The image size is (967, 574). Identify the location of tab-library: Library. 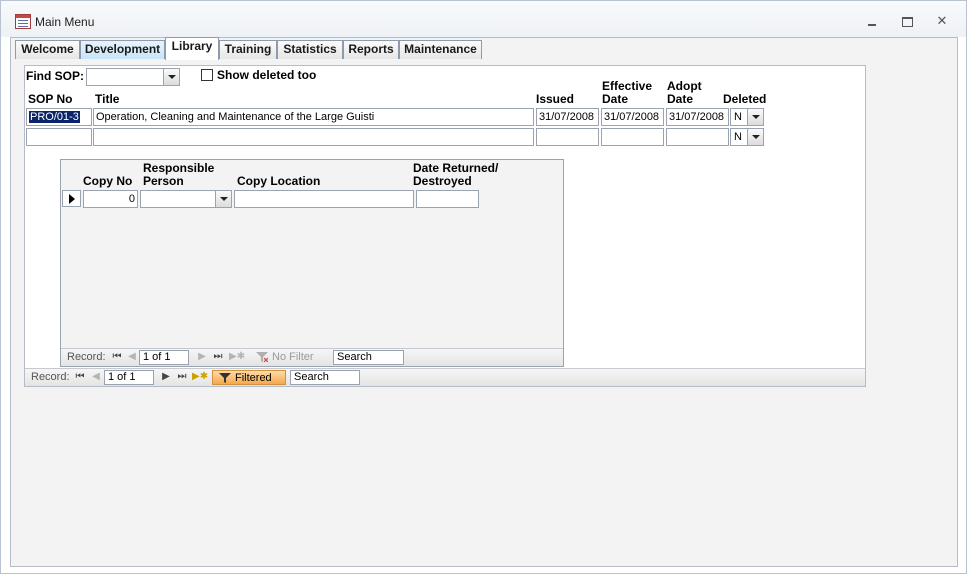
(192, 48).